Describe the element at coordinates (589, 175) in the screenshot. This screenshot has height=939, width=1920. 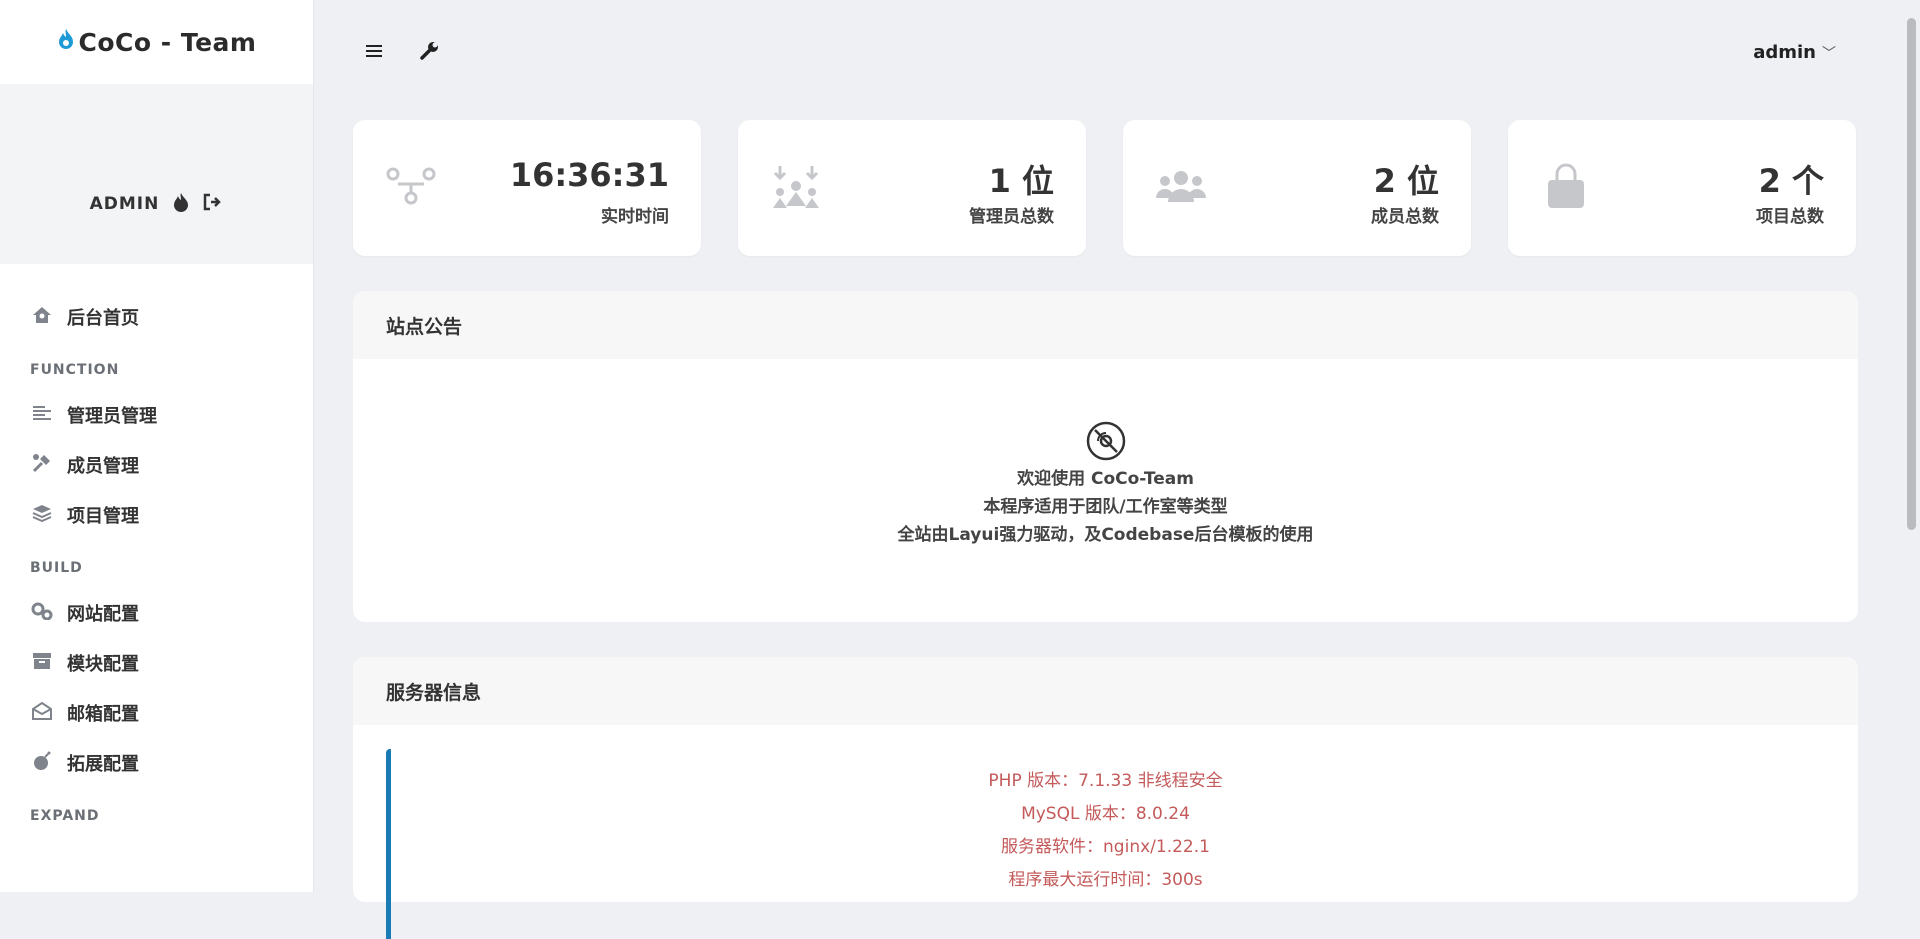
I see `stat-value: 16:36:31` at that location.